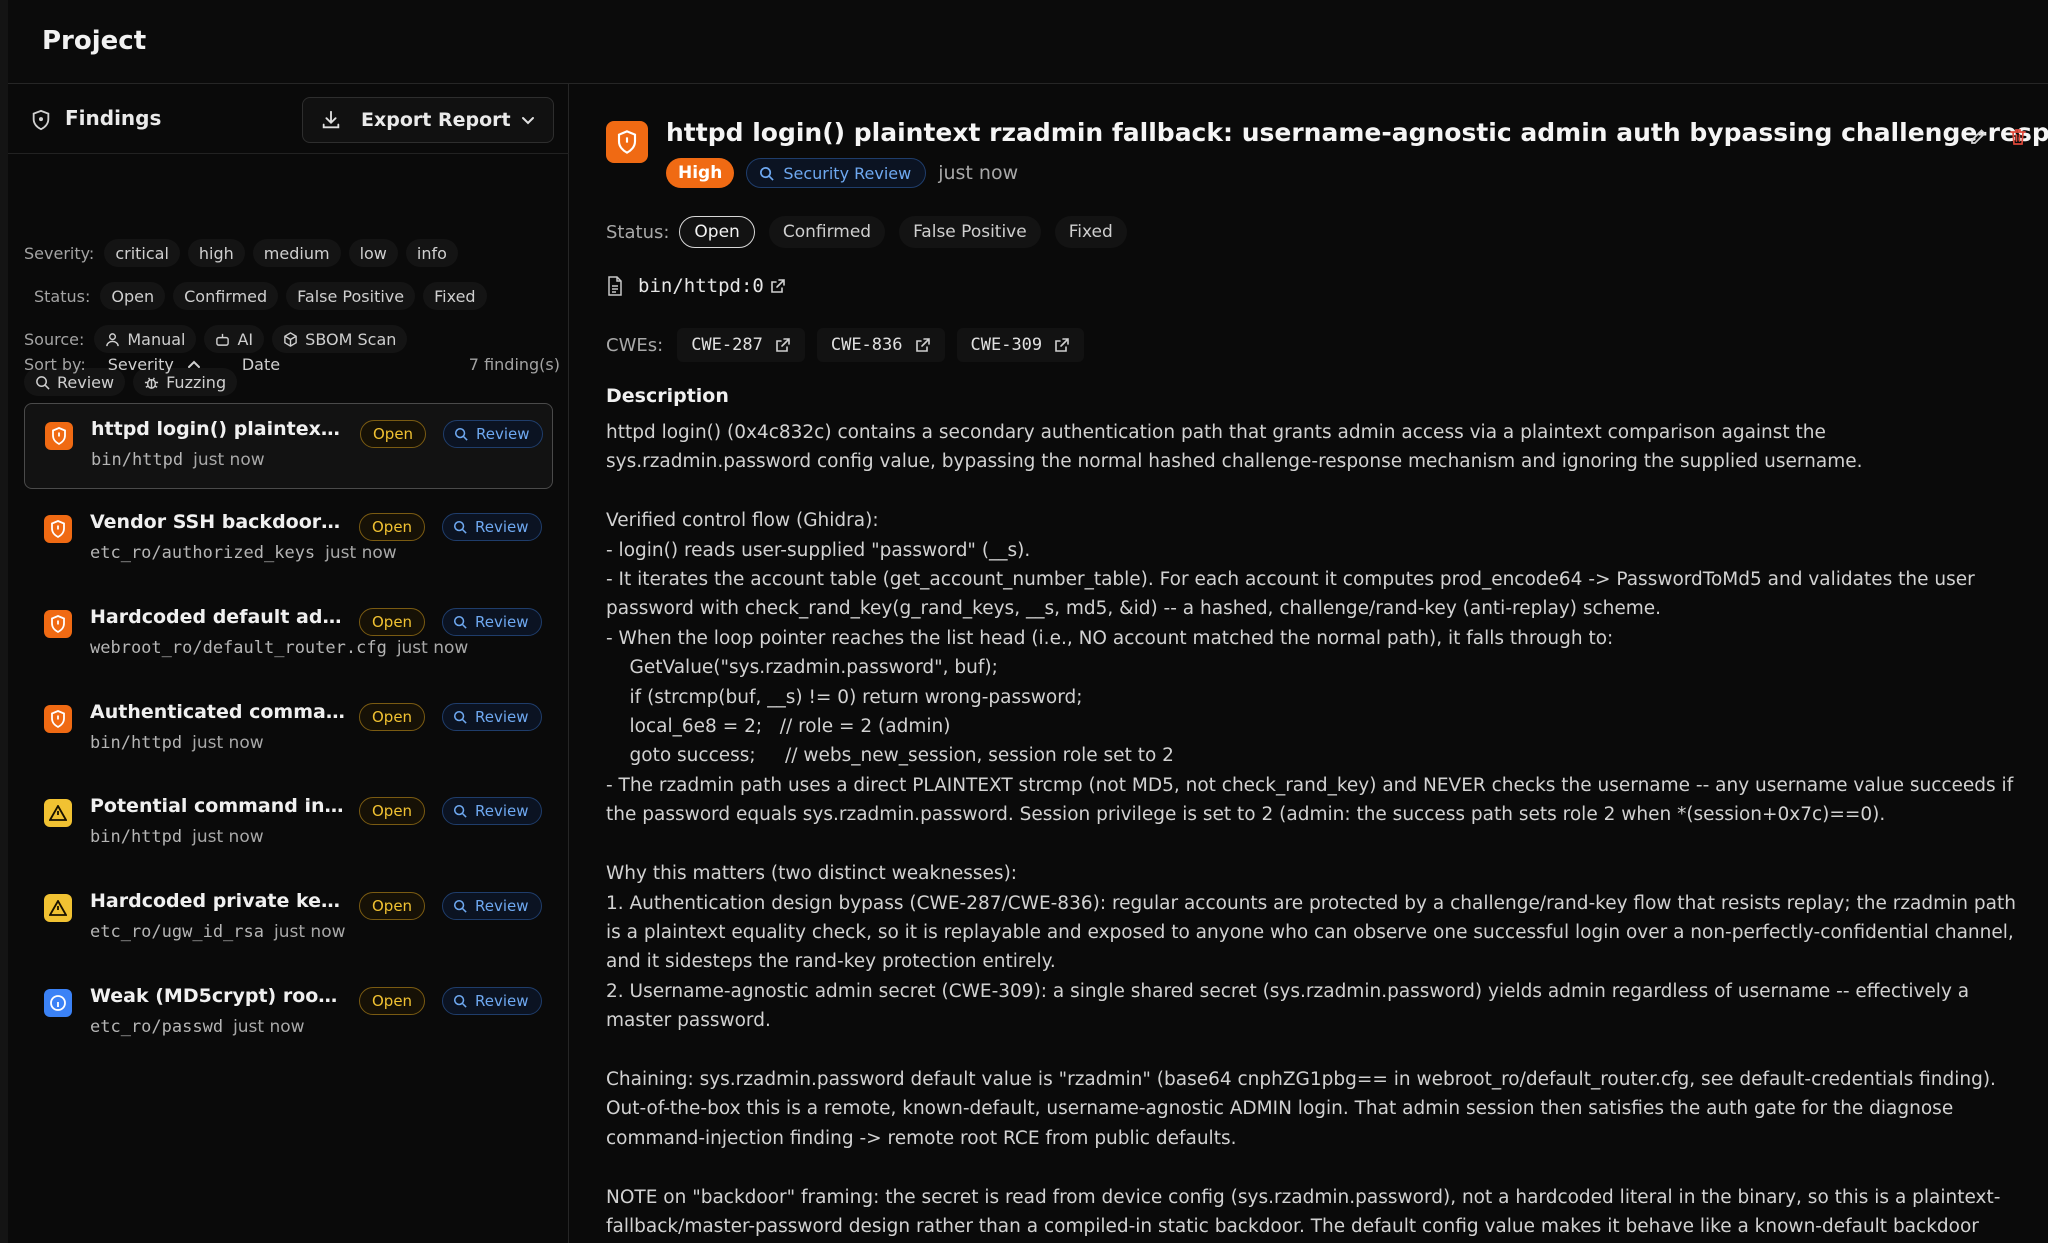 Image resolution: width=2048 pixels, height=1243 pixels. I want to click on severity-filter: Severity: critical high medium low info, so click(245, 253).